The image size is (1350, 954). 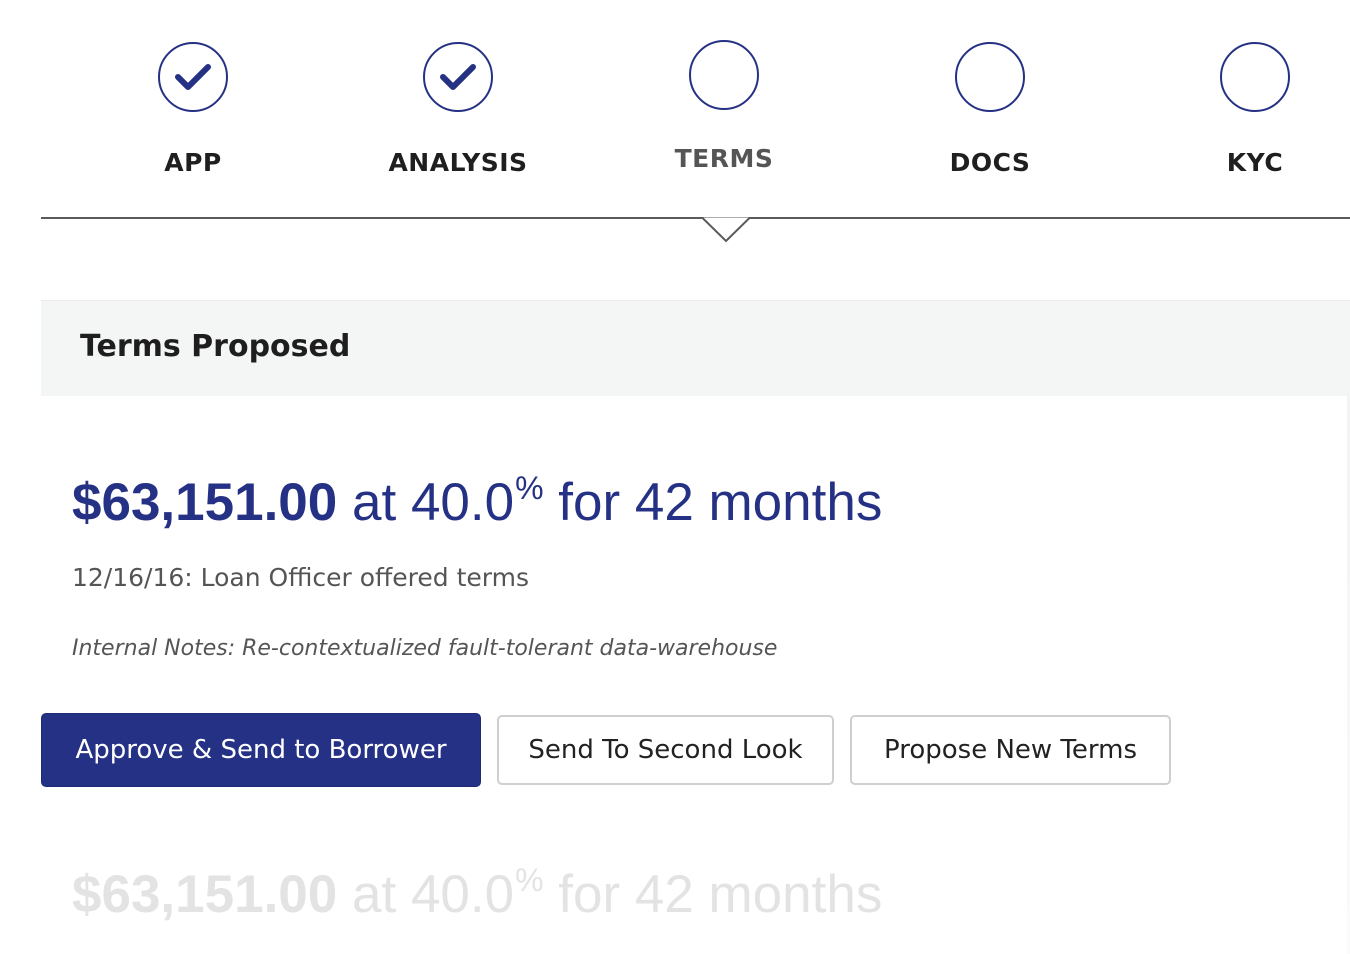 I want to click on step-terms: TERMS, so click(x=724, y=106).